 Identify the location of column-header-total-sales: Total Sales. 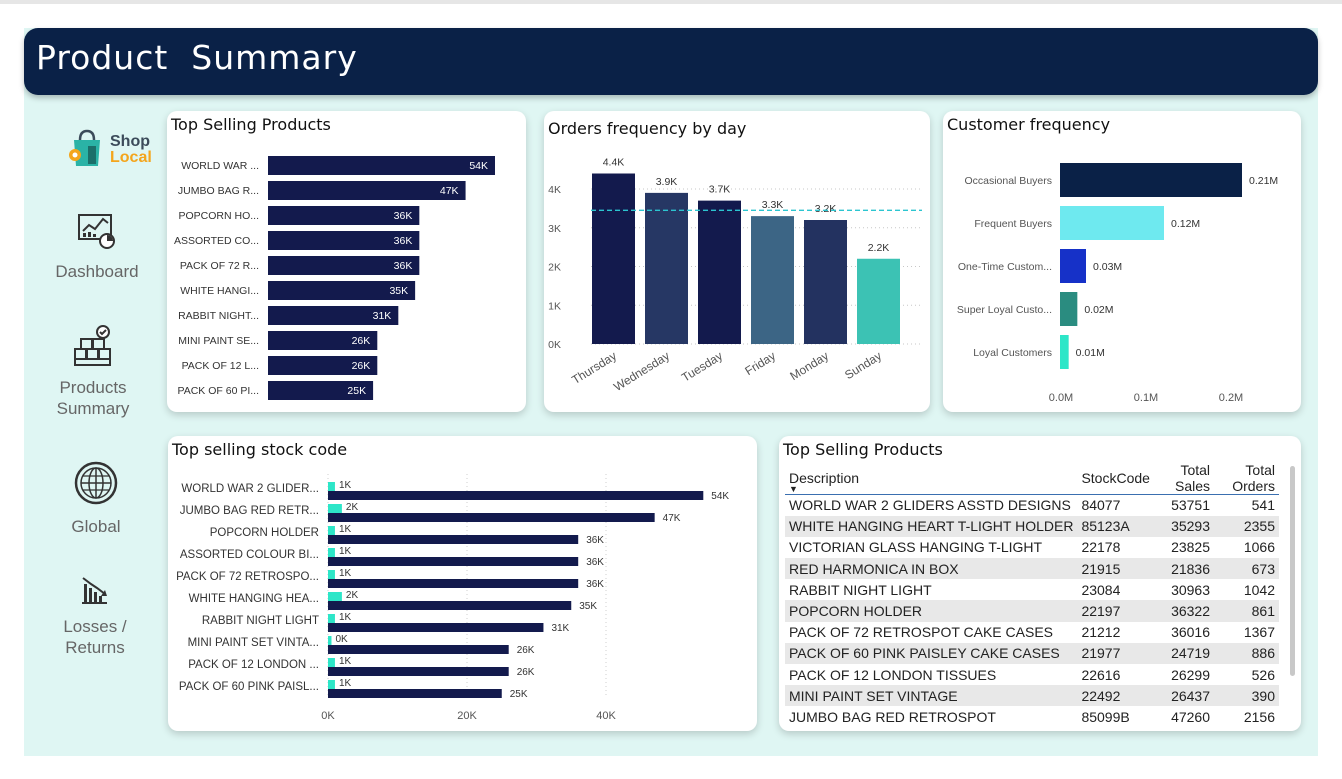
(1184, 478).